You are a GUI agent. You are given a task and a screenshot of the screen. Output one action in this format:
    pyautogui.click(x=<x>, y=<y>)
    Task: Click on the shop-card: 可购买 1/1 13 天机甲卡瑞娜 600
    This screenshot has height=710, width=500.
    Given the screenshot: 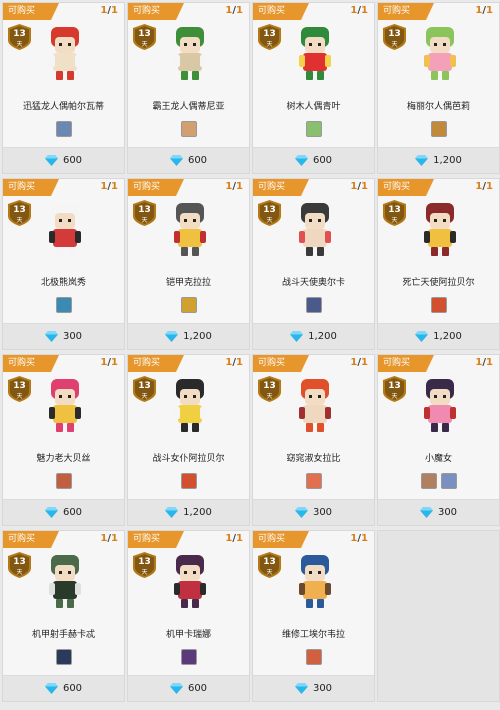 What is the action you would take?
    pyautogui.click(x=188, y=616)
    